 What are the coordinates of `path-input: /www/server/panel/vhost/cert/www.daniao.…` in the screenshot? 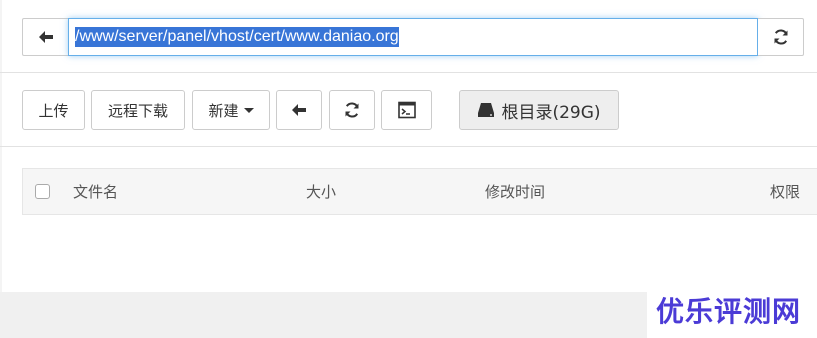 It's located at (413, 37).